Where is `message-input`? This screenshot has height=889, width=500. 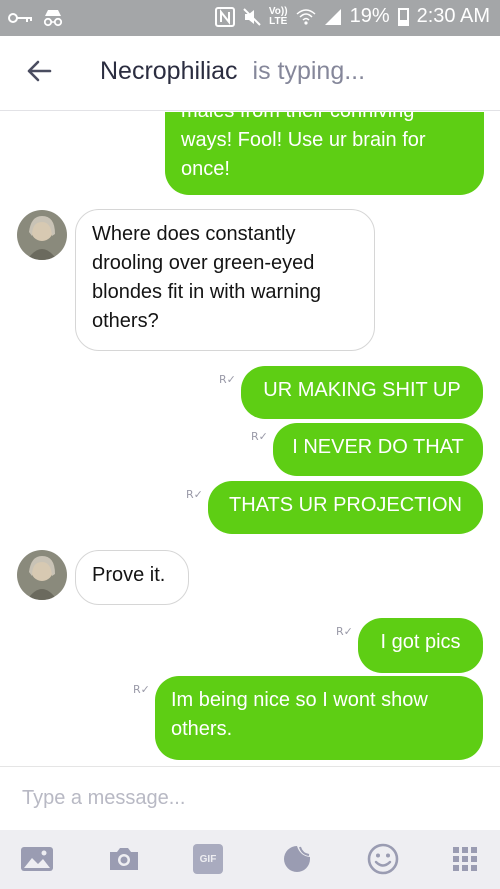
message-input is located at coordinates (242, 798).